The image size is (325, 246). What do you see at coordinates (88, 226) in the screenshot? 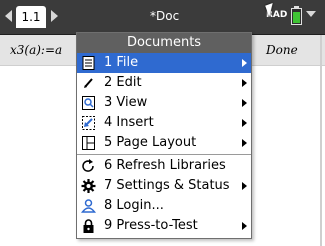
I see `lock-icon` at bounding box center [88, 226].